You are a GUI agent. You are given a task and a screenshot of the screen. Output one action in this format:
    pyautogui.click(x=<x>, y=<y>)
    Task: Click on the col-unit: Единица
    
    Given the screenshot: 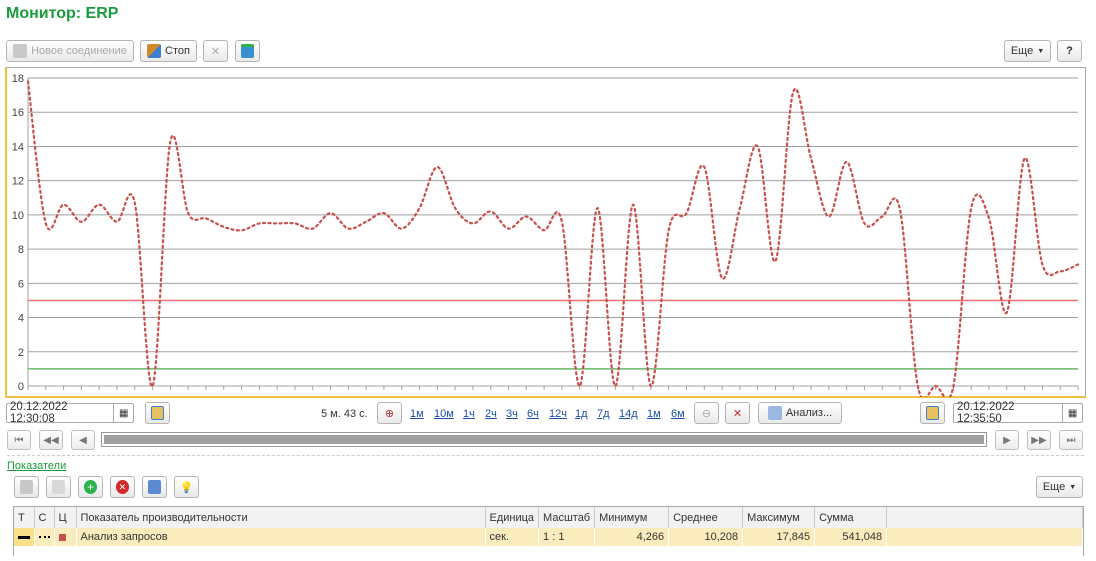 What is the action you would take?
    pyautogui.click(x=512, y=517)
    